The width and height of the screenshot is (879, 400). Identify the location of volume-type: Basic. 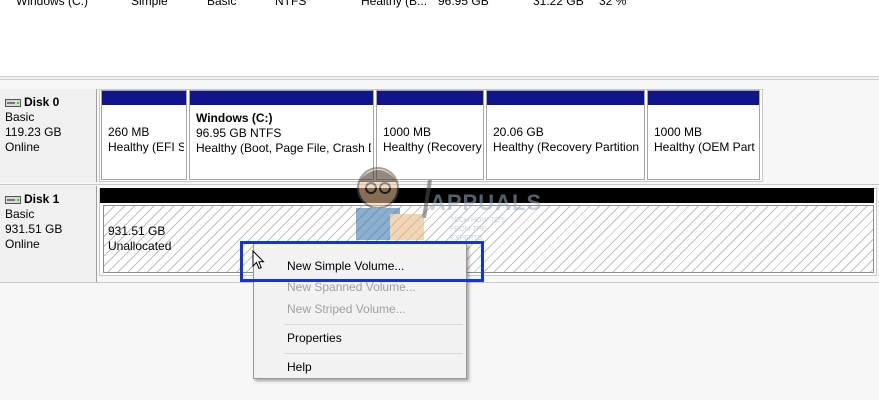
(222, 4).